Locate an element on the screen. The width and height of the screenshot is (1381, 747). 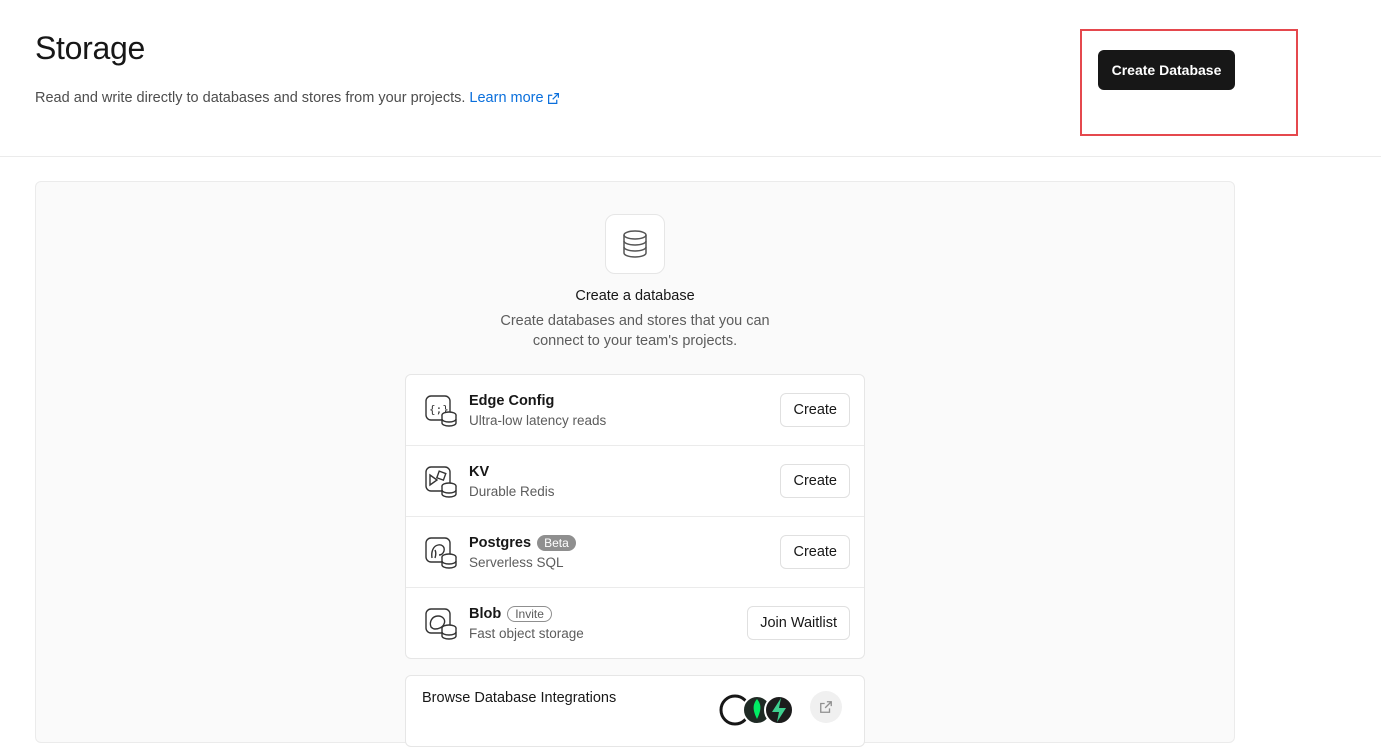
learn-more-label: Learn more is located at coordinates (506, 98).